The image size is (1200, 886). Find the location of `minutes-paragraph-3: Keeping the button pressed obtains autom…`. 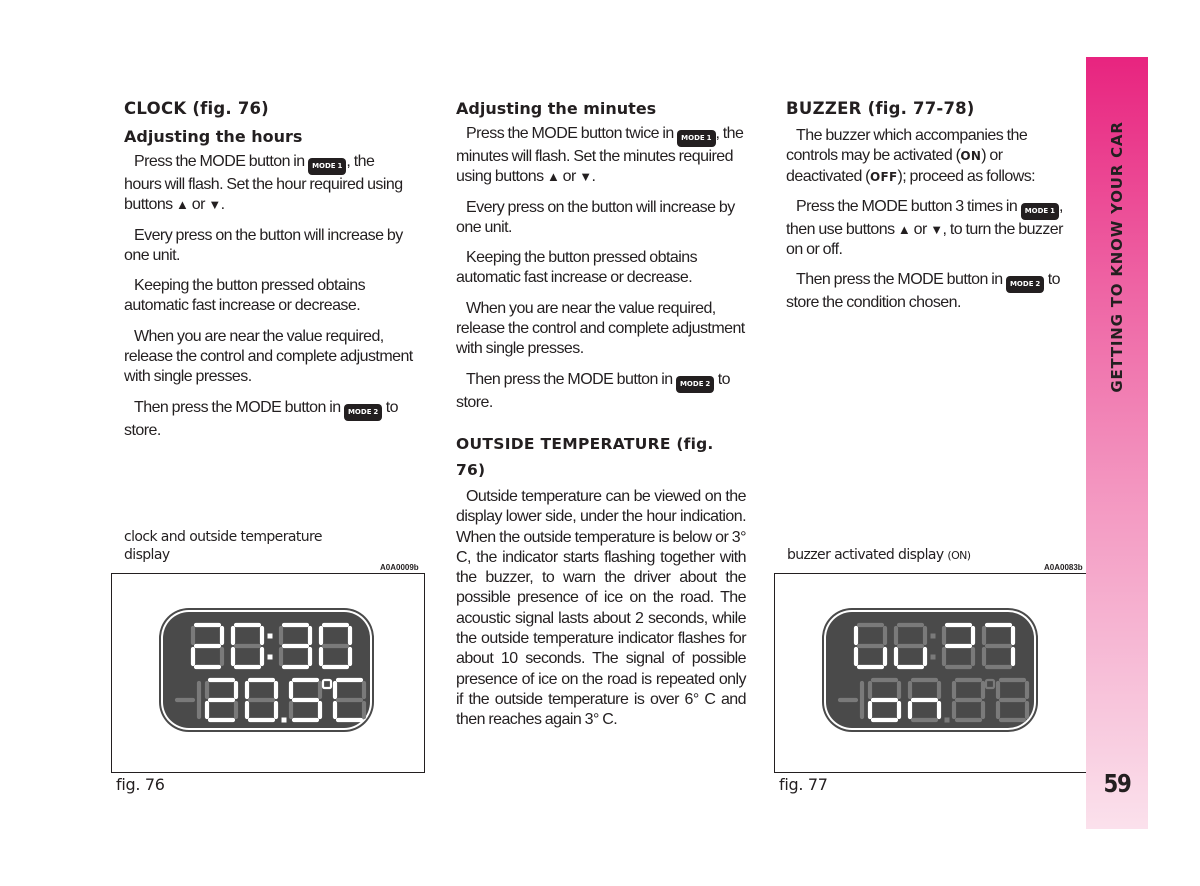

minutes-paragraph-3: Keeping the button pressed obtains autom… is located at coordinates (577, 268).